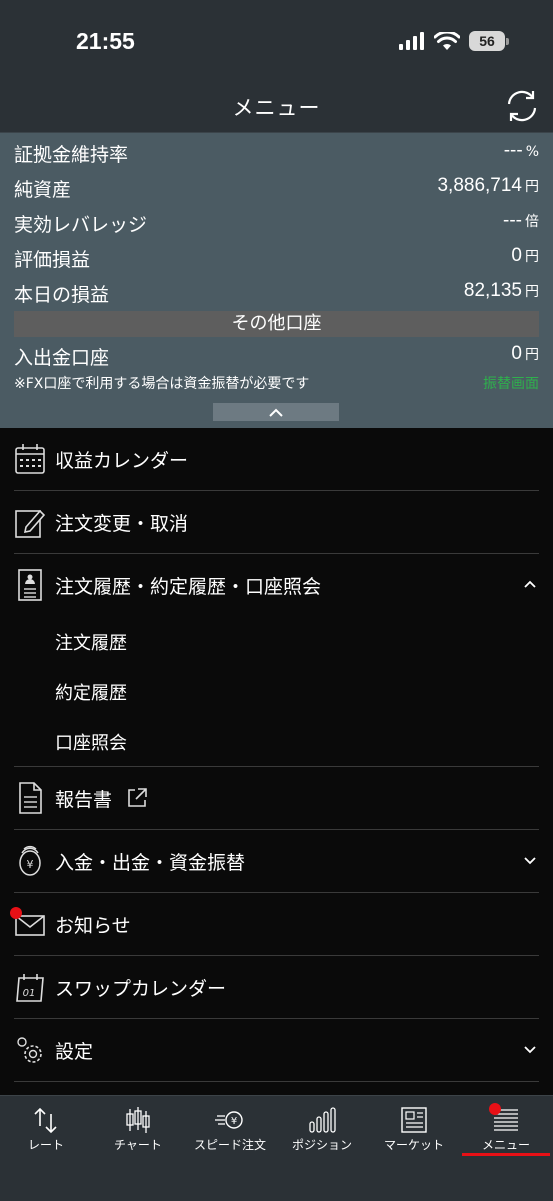 This screenshot has height=1201, width=553. I want to click on active-tab-indicator, so click(506, 1154).